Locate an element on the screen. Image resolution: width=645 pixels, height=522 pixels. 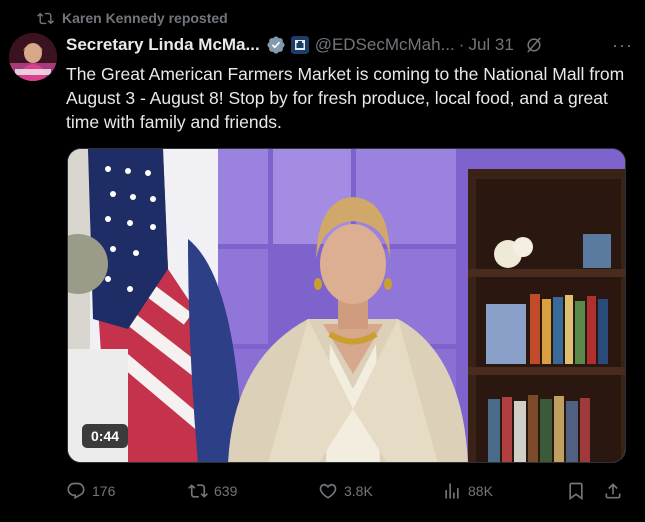
view-count: 88K is located at coordinates (480, 491).